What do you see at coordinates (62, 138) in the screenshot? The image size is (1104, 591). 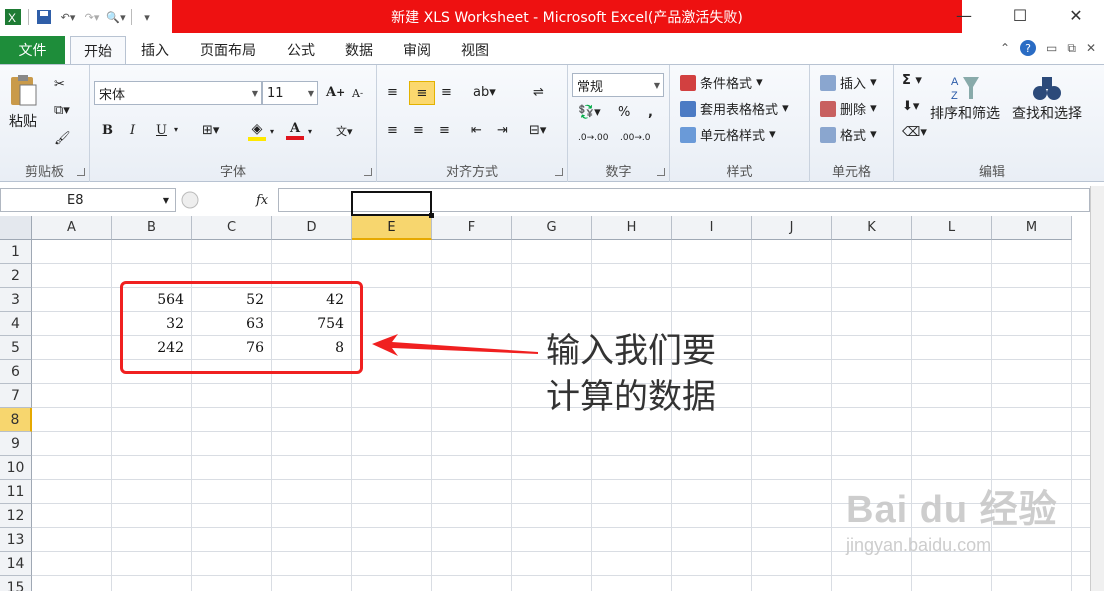 I see `format-painter-icon: 🖌` at bounding box center [62, 138].